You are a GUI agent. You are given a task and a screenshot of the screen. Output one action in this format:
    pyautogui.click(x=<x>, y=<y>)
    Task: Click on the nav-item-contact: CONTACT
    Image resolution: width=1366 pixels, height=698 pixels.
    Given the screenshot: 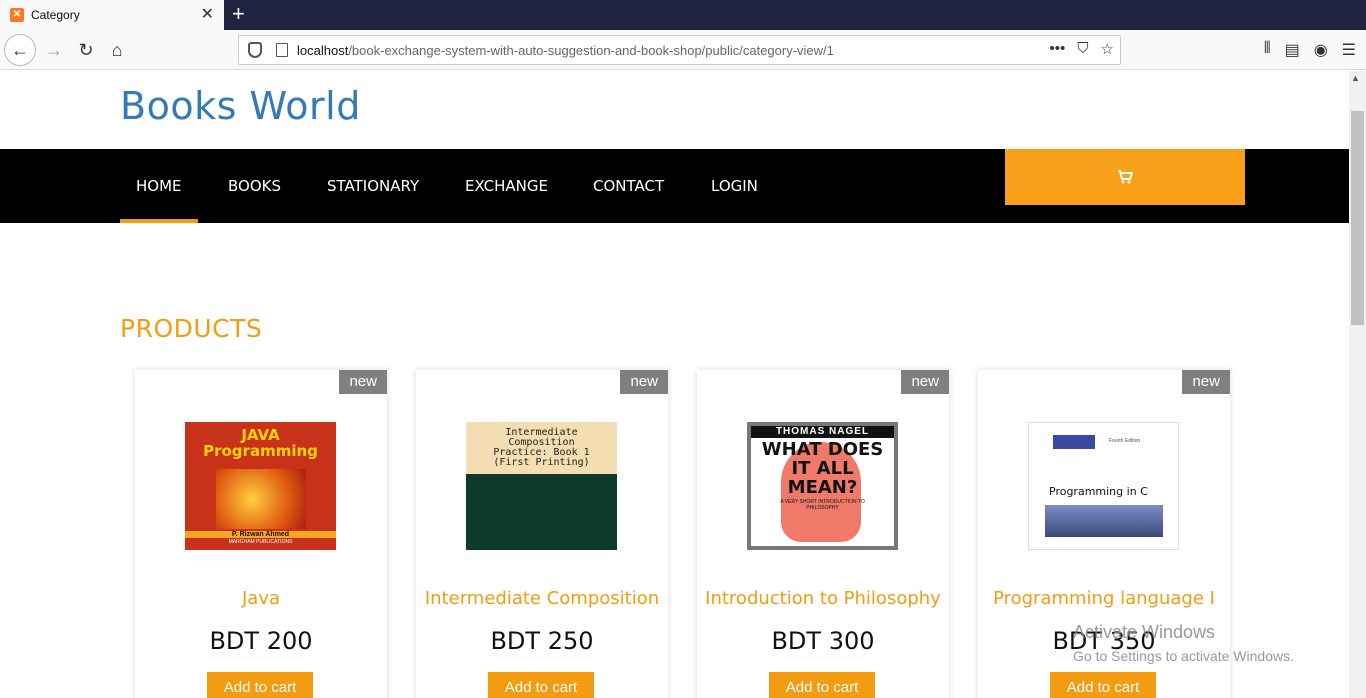 What is the action you would take?
    pyautogui.click(x=628, y=186)
    